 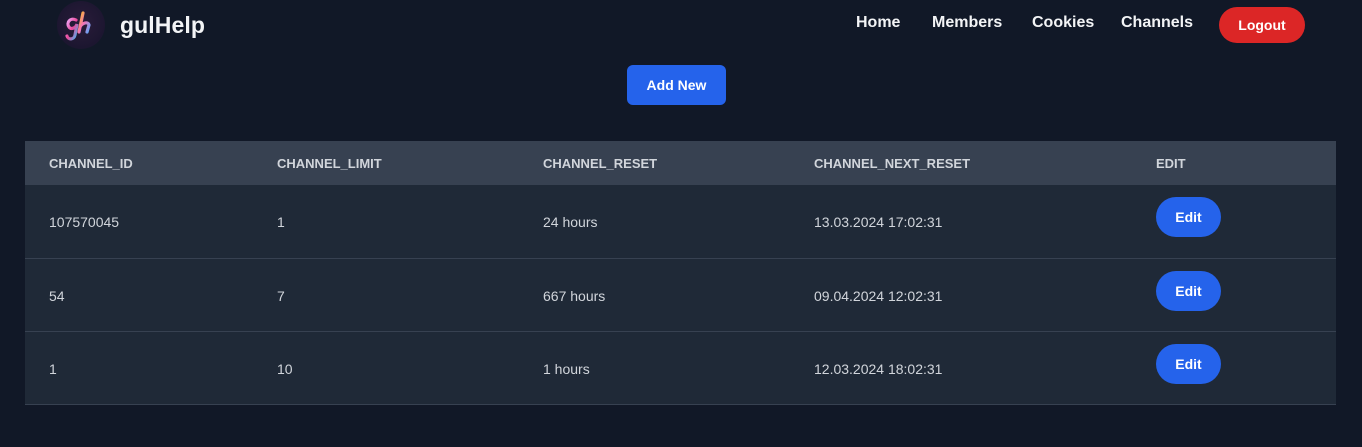 I want to click on cell-channel-next-reset: 09.04.2024 12:02:31, so click(x=878, y=295).